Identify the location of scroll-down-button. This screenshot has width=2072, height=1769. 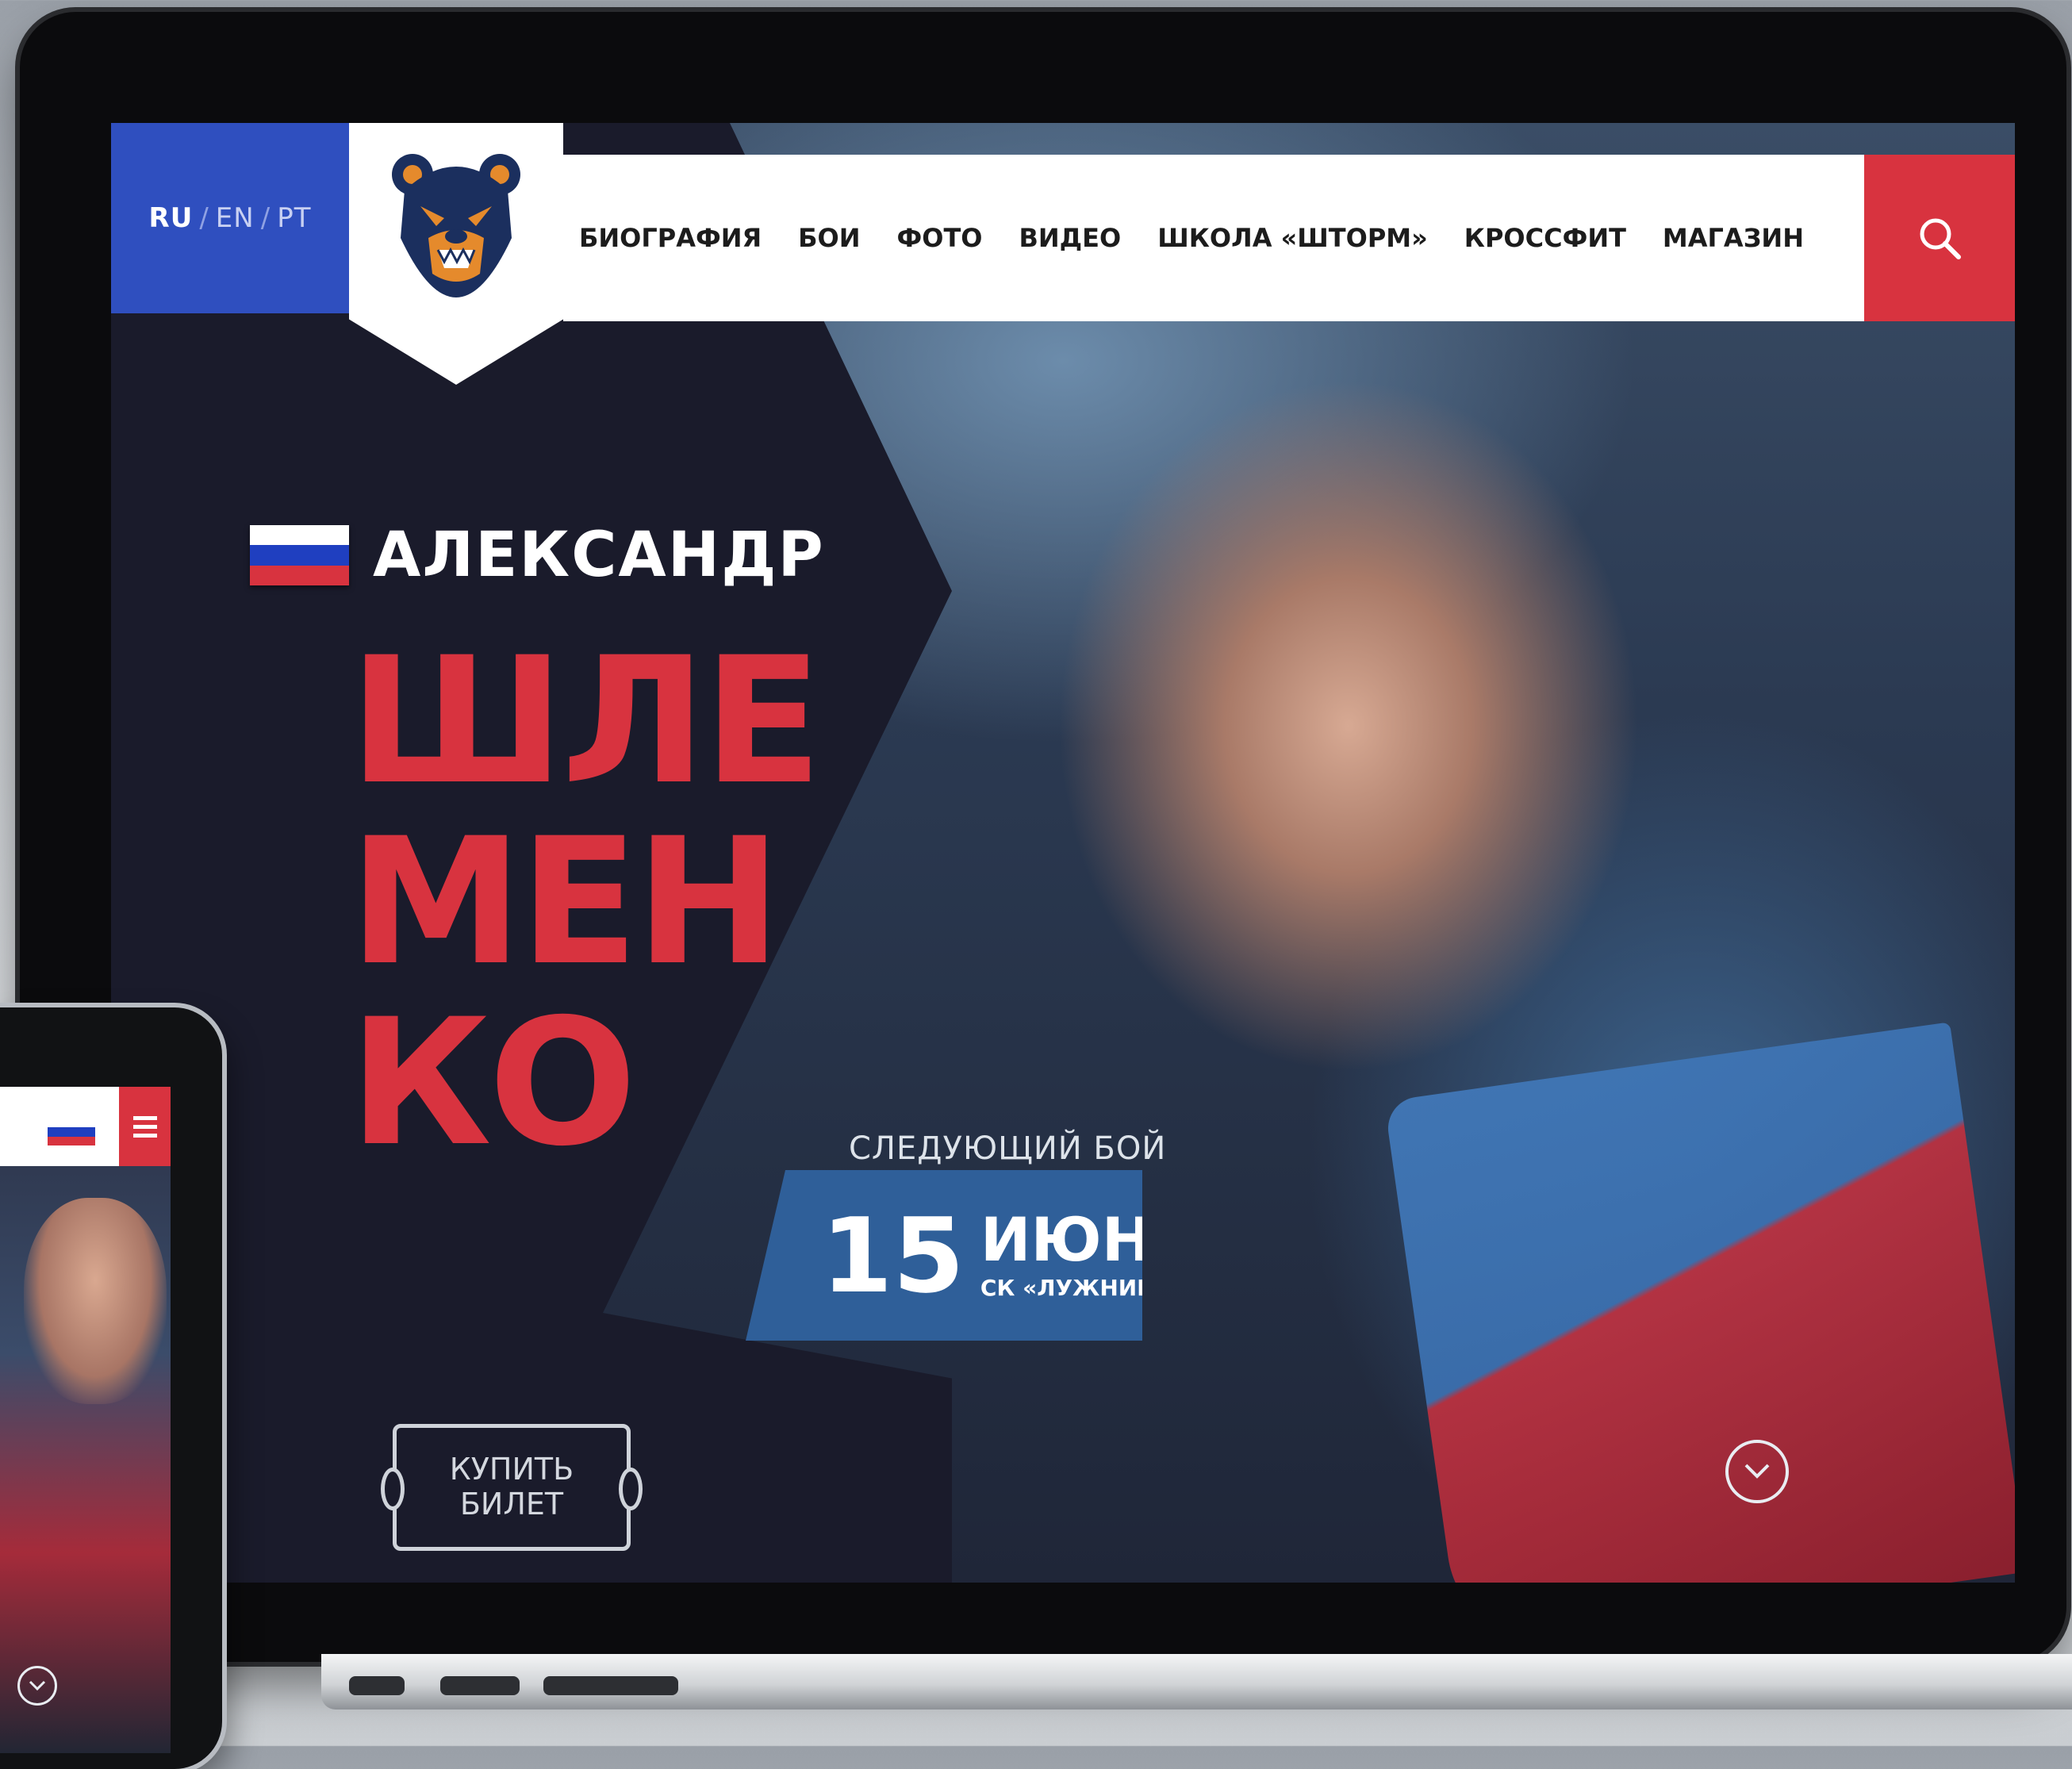
(1757, 1472).